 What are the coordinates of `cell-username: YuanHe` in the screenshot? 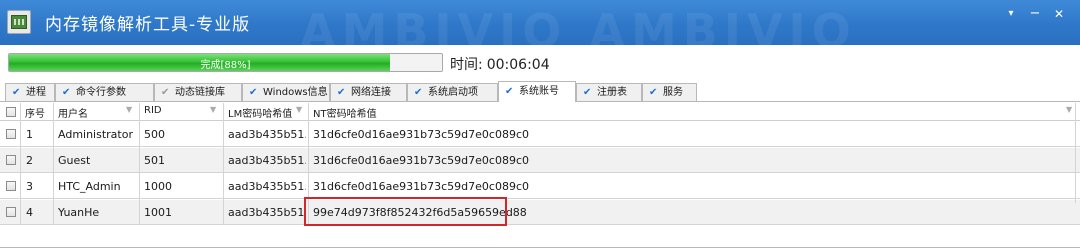 It's located at (79, 212).